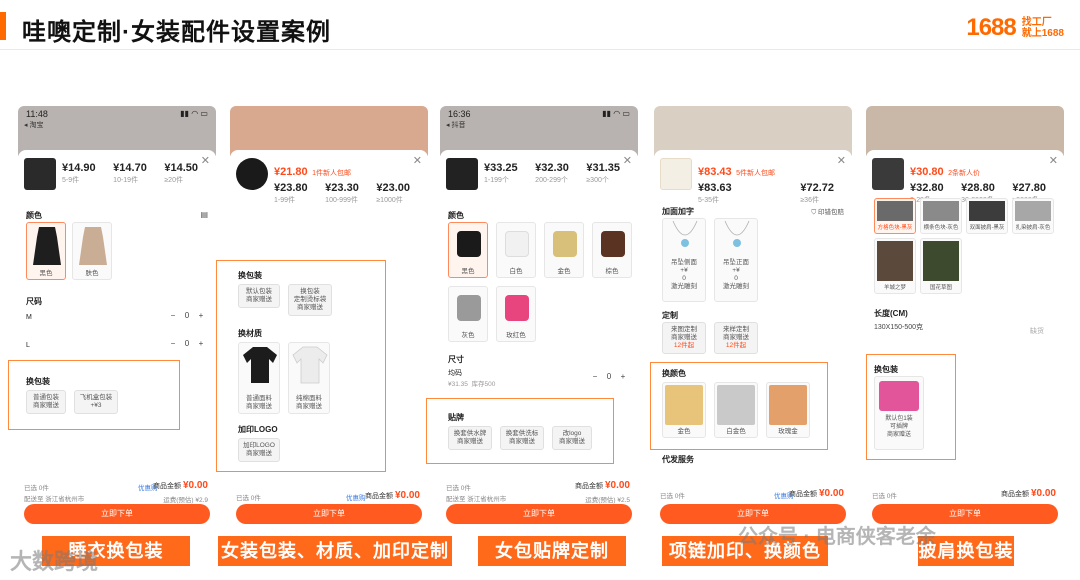 This screenshot has width=1080, height=580. What do you see at coordinates (736, 270) in the screenshot?
I see `option-line: +¥` at bounding box center [736, 270].